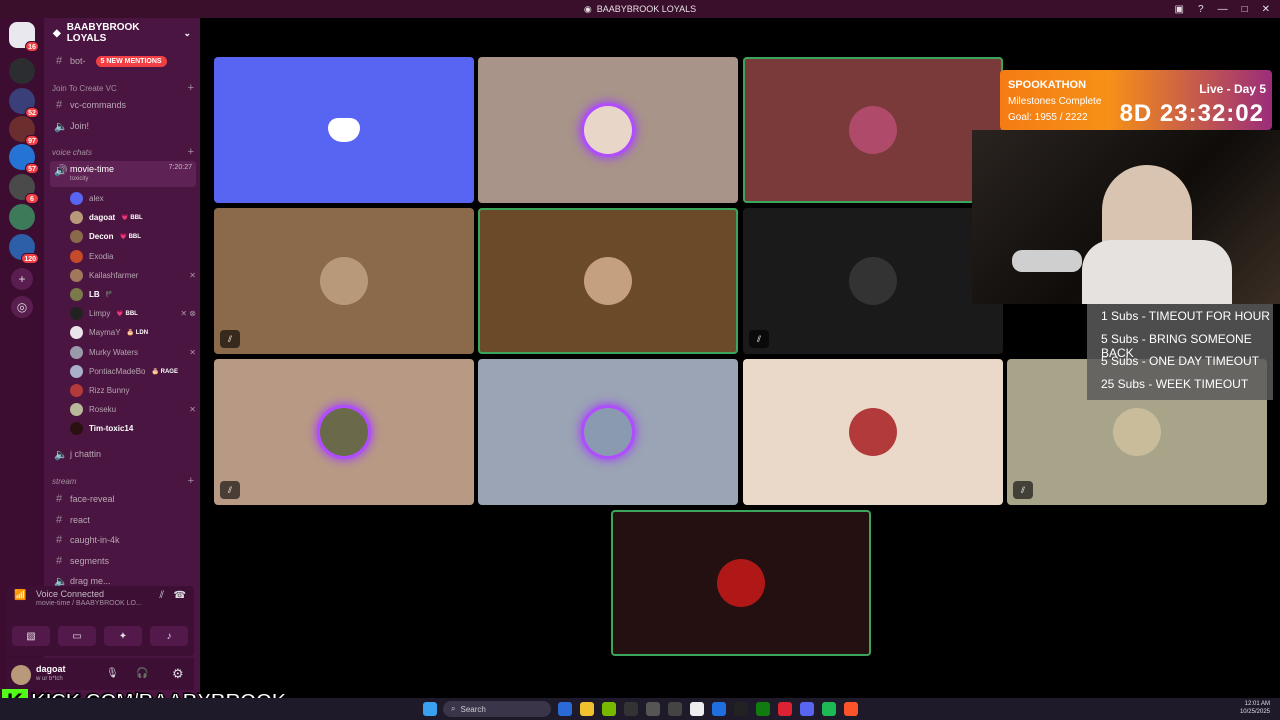 The image size is (1280, 720). Describe the element at coordinates (763, 709) in the screenshot. I see `xbox-icon` at that location.